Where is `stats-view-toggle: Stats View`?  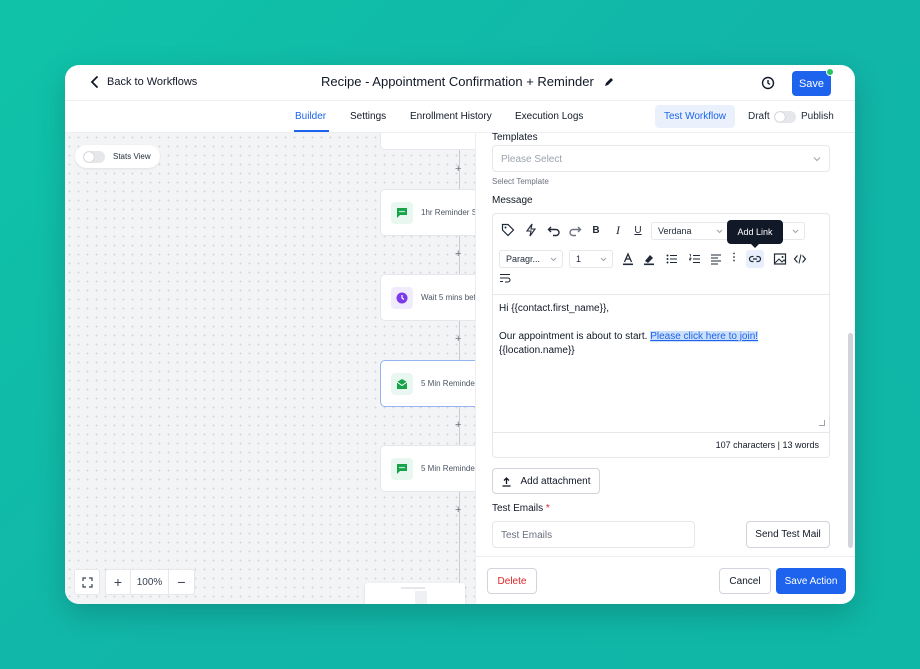
stats-view-toggle: Stats View is located at coordinates (117, 156).